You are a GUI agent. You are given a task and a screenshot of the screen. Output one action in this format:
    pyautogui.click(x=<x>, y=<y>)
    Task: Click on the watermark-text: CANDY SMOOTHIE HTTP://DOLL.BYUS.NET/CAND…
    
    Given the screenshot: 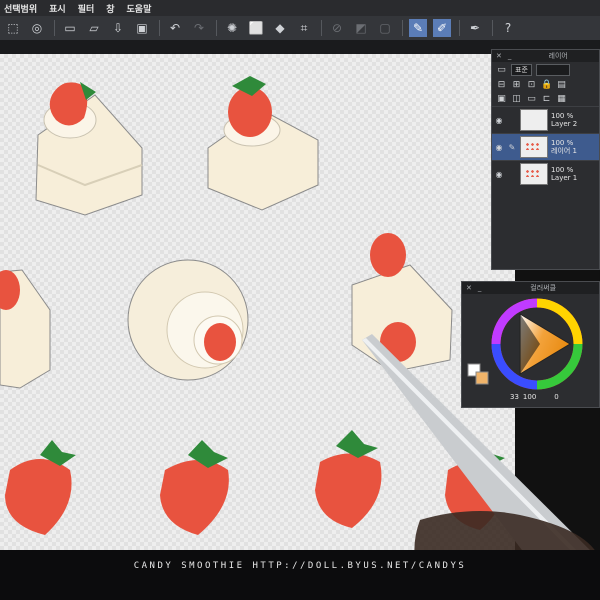 What is the action you would take?
    pyautogui.click(x=300, y=566)
    